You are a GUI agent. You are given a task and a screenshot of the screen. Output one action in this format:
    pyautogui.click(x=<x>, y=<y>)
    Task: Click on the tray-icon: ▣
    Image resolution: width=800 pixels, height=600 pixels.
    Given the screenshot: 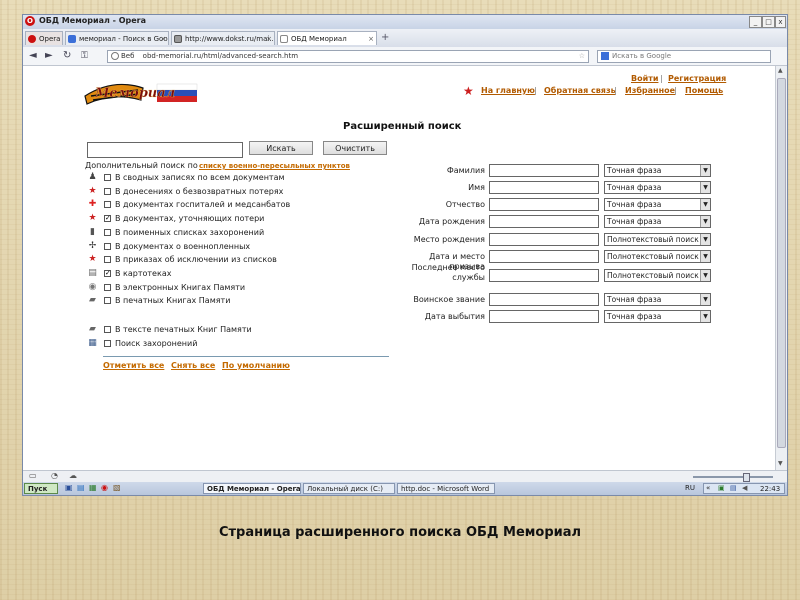 What is the action you would take?
    pyautogui.click(x=721, y=488)
    